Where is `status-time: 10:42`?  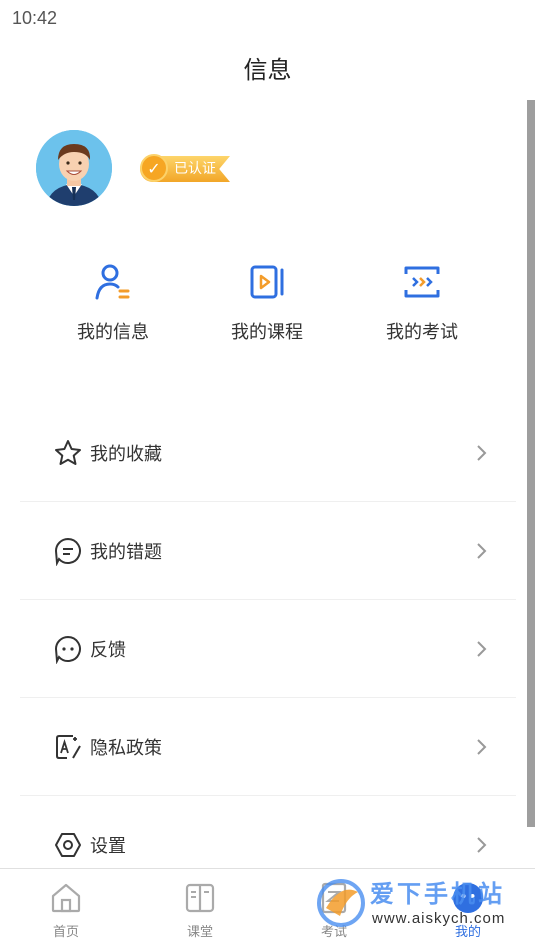
status-time: 10:42 is located at coordinates (35, 18).